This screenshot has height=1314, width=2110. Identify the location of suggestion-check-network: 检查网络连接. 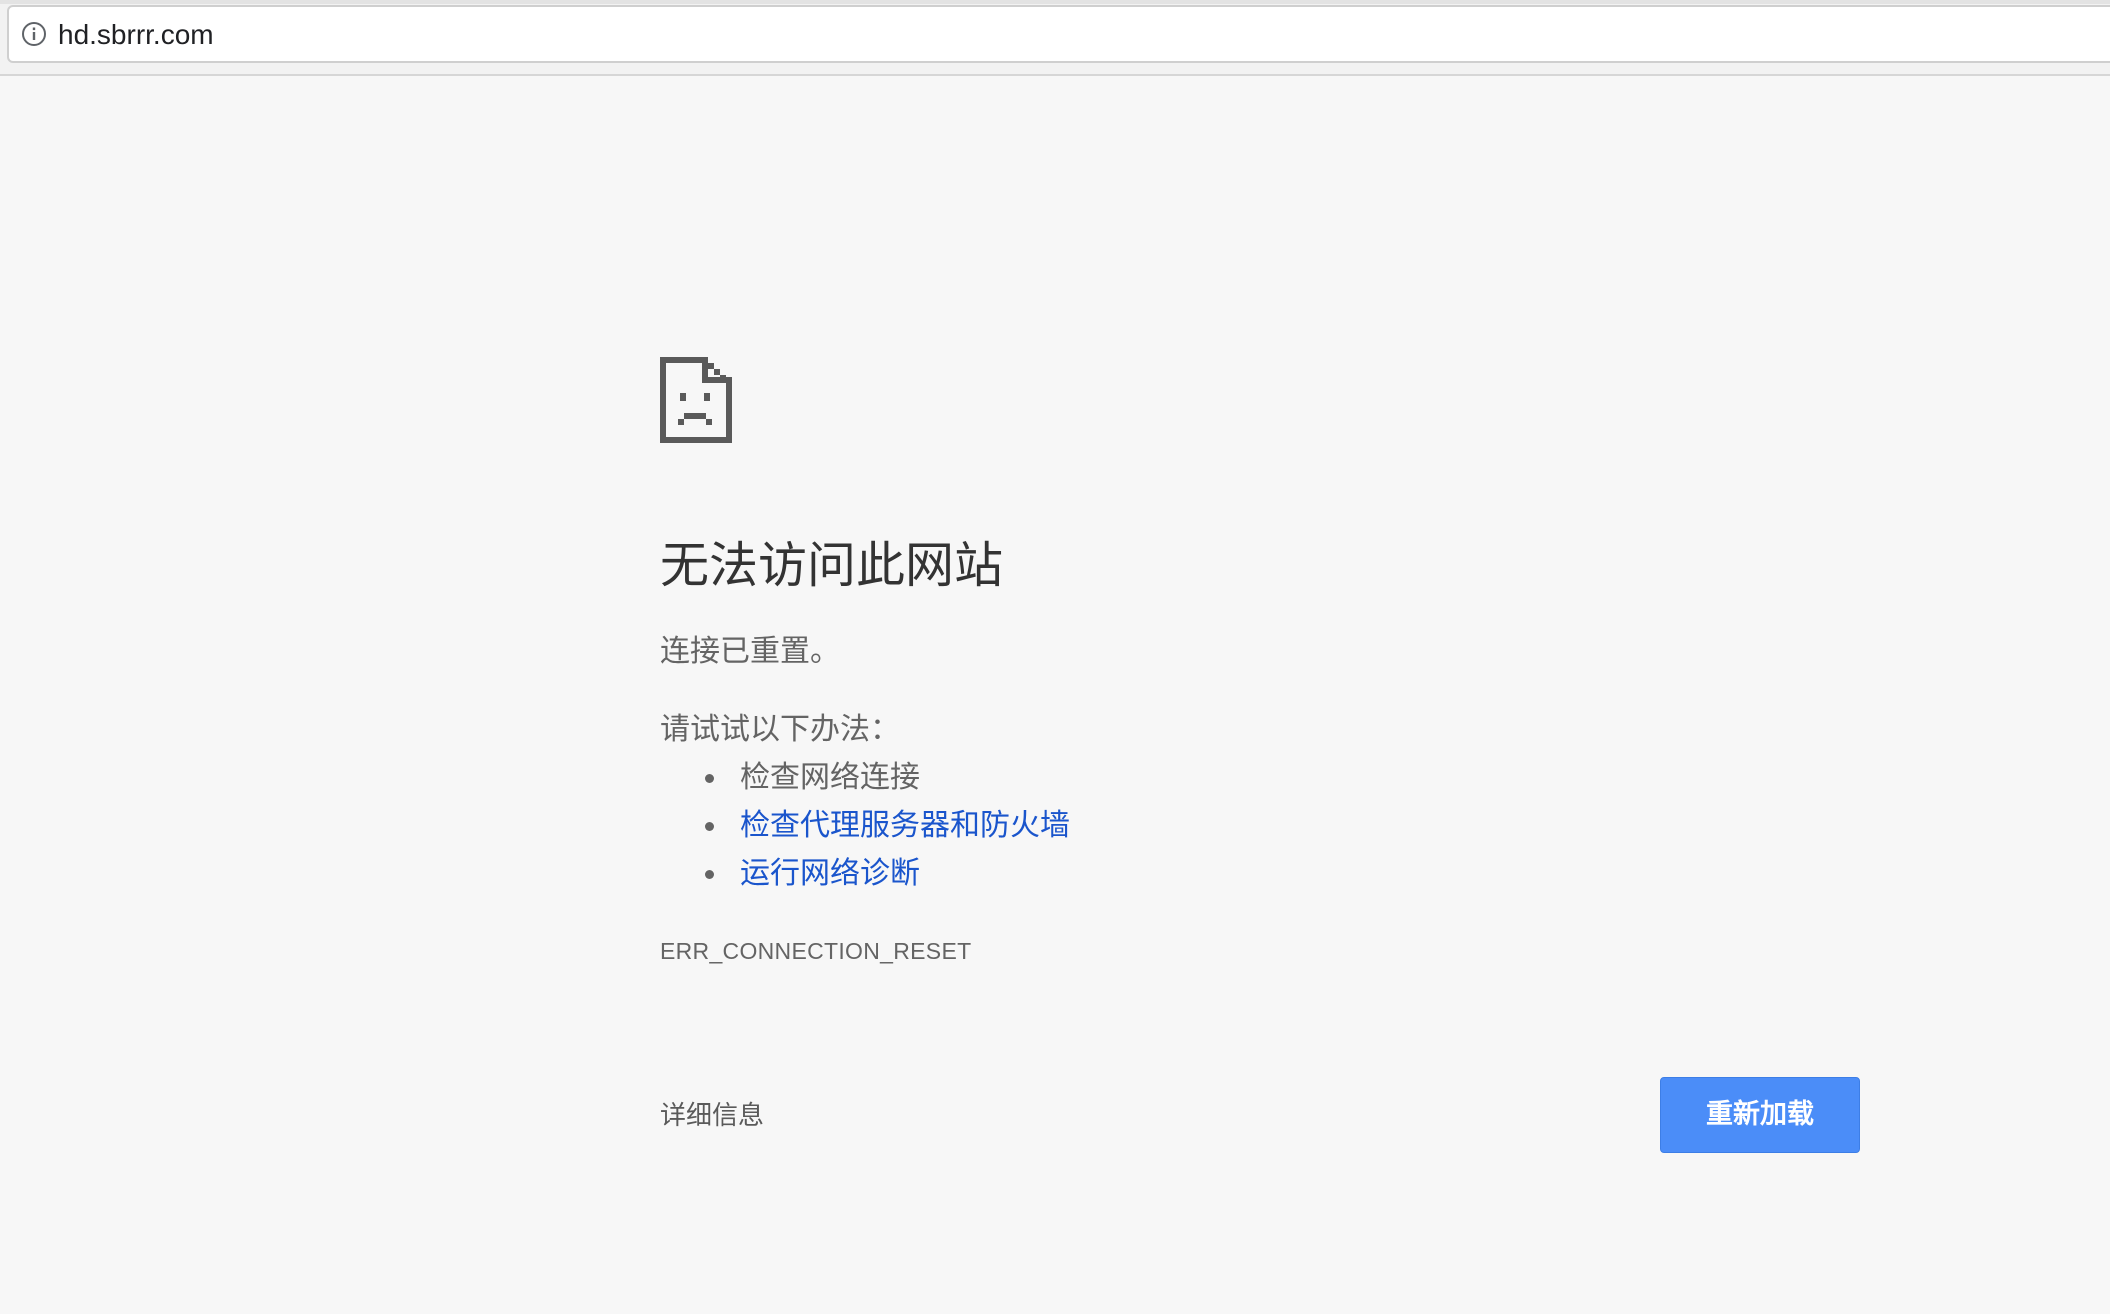
(885, 780).